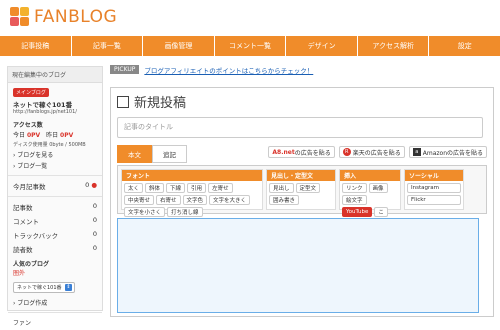 The width and height of the screenshot is (500, 330). I want to click on align-left-button: 左寄せ, so click(220, 188).